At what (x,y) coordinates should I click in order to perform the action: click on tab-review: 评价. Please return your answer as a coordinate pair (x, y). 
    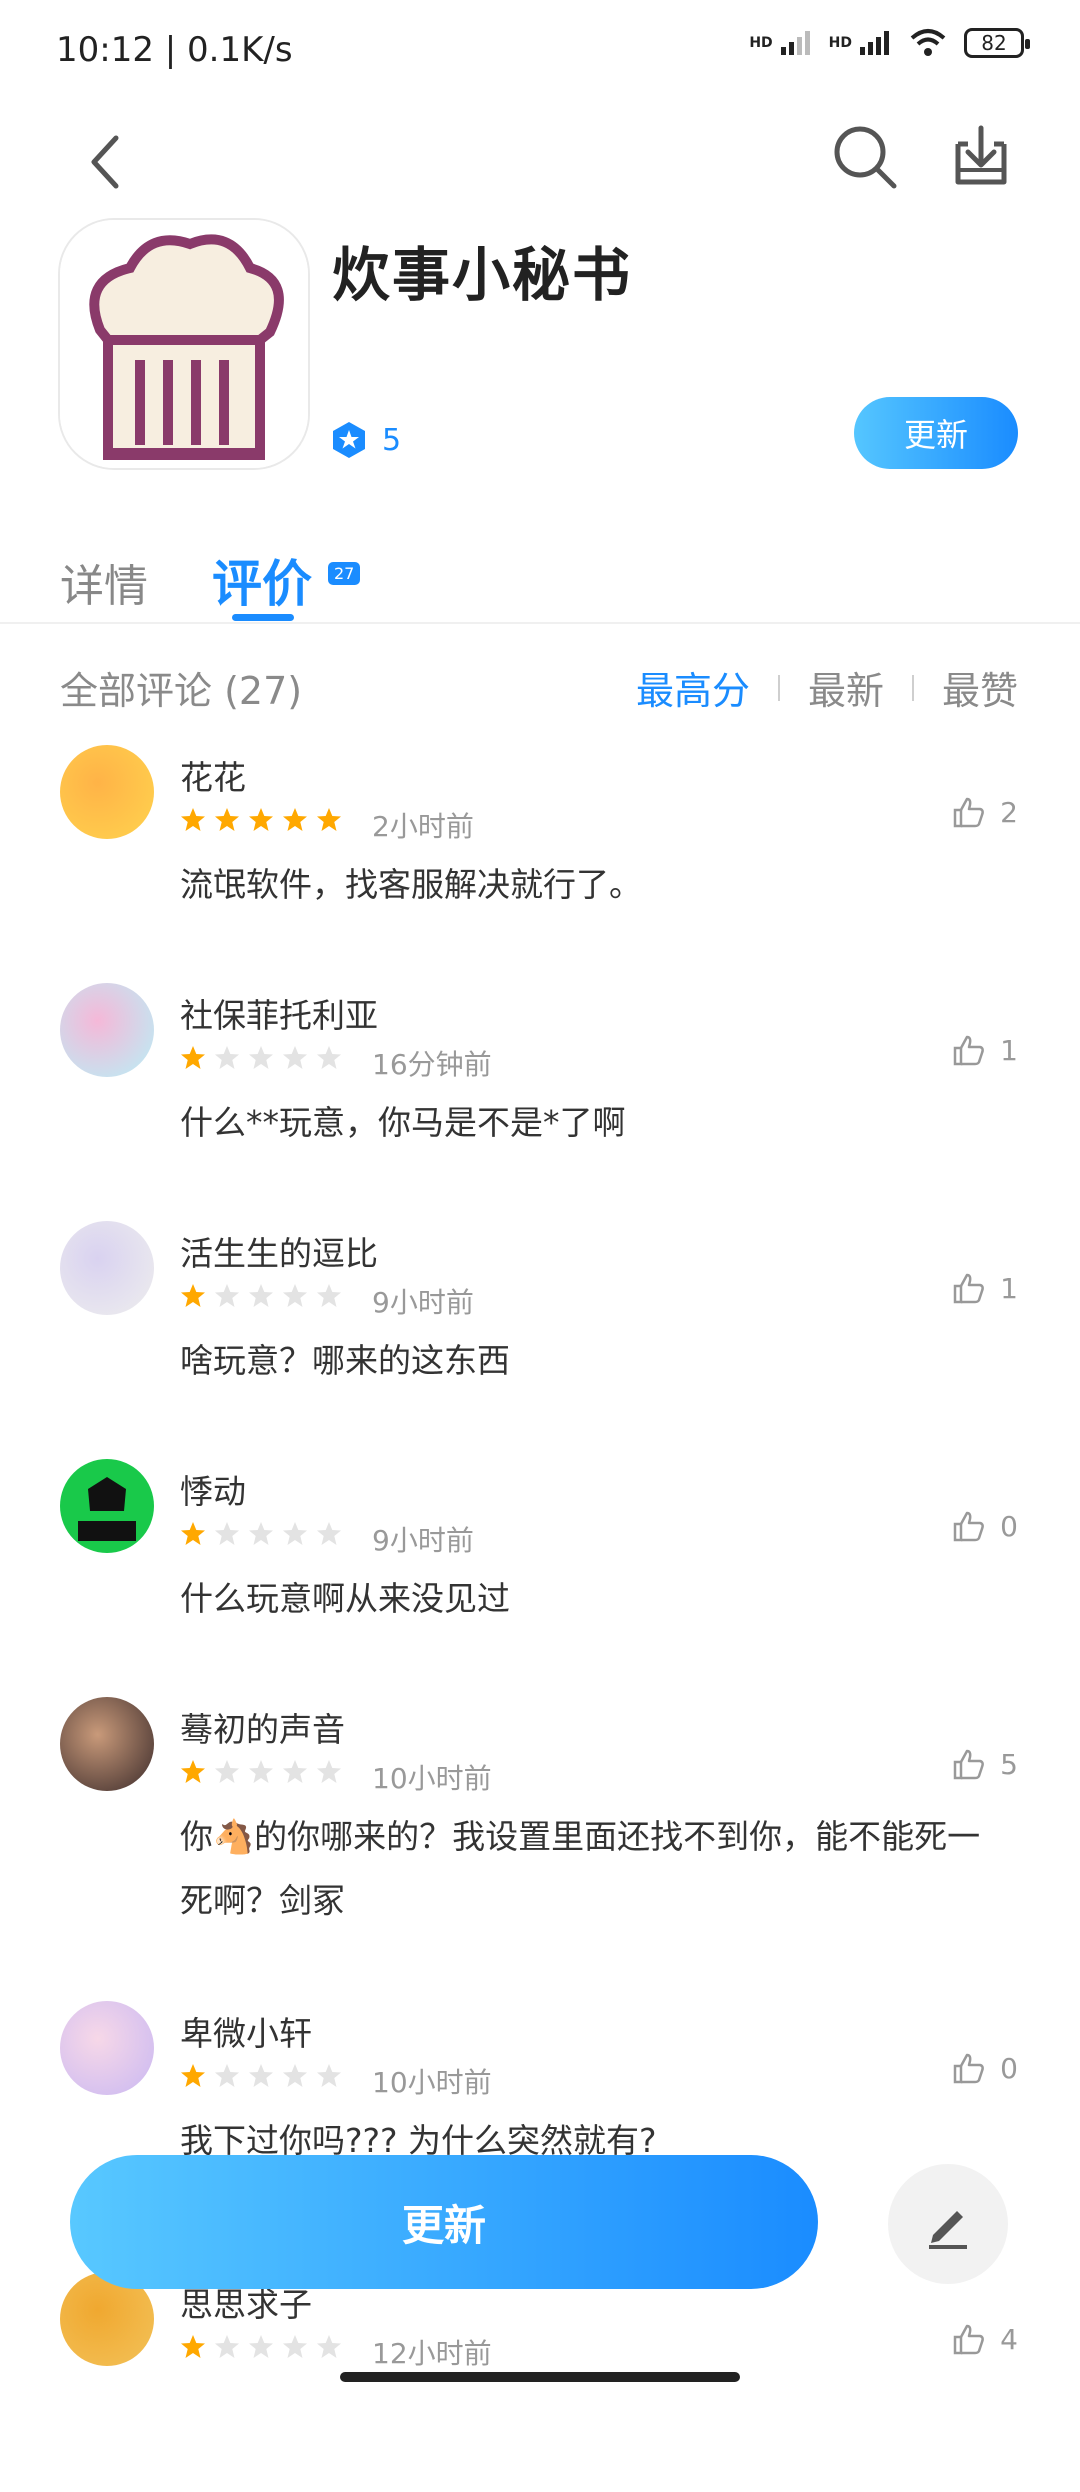
    Looking at the image, I should click on (262, 580).